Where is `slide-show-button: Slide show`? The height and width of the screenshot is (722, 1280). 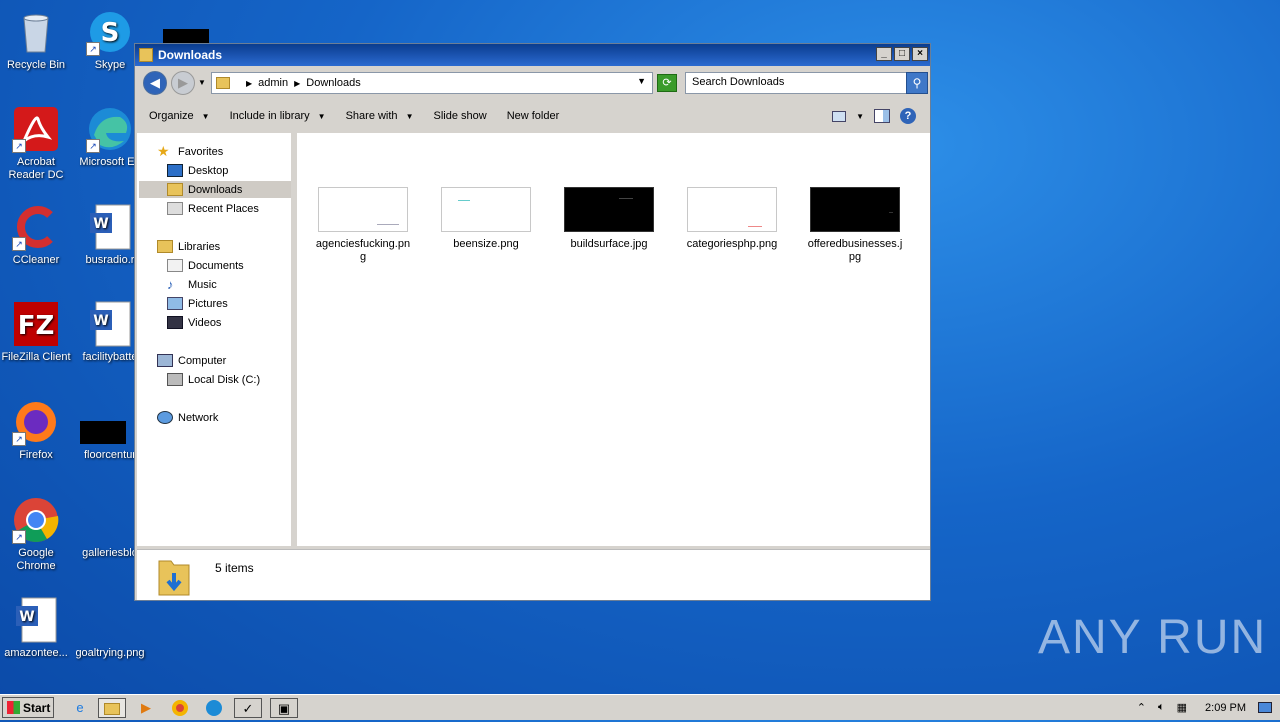 slide-show-button: Slide show is located at coordinates (459, 116).